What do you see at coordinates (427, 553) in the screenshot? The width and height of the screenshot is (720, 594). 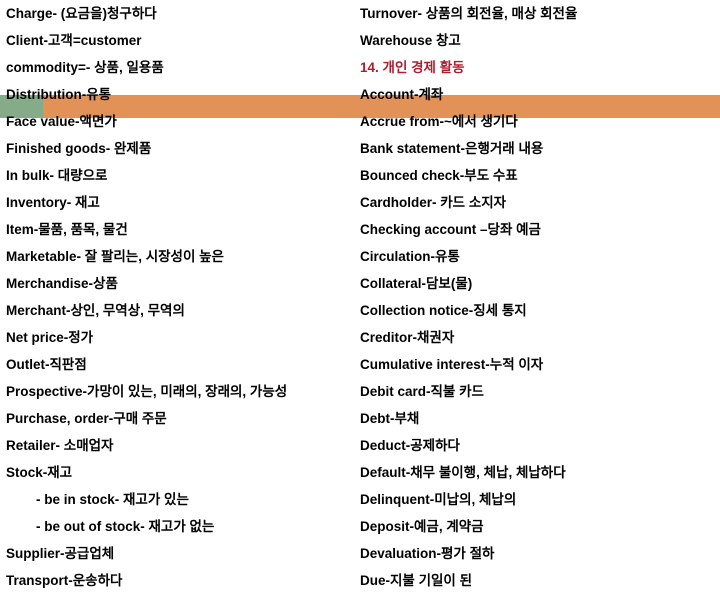 I see `vocabulary-line: Devaluation-평가 절하` at bounding box center [427, 553].